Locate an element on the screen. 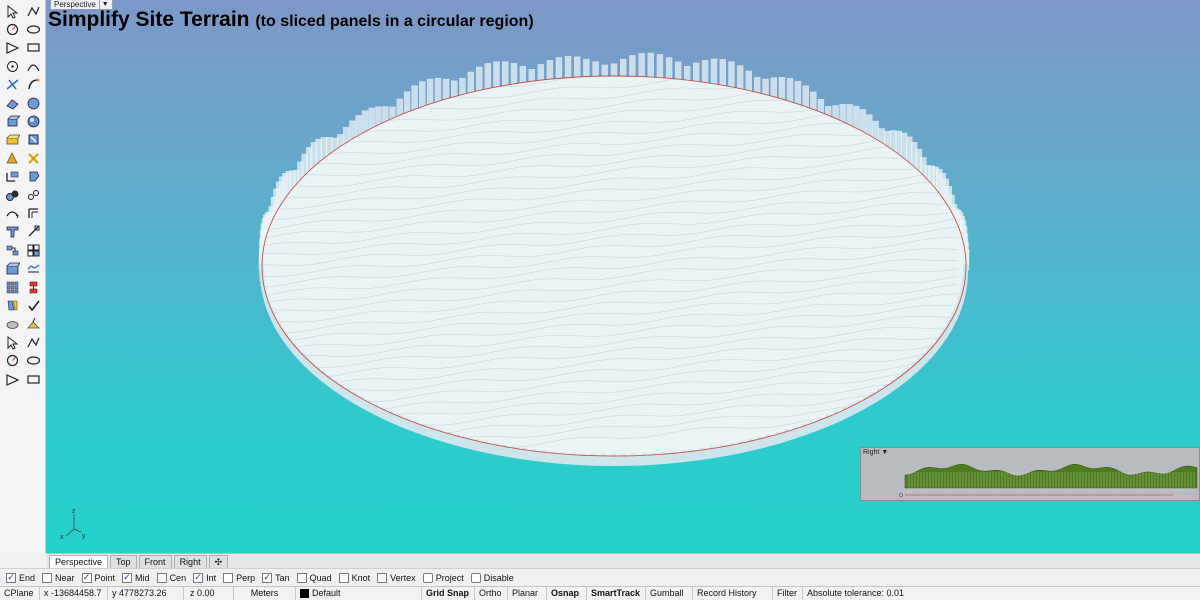 This screenshot has width=1200, height=600. polygon-tool-icon is located at coordinates (12, 103).